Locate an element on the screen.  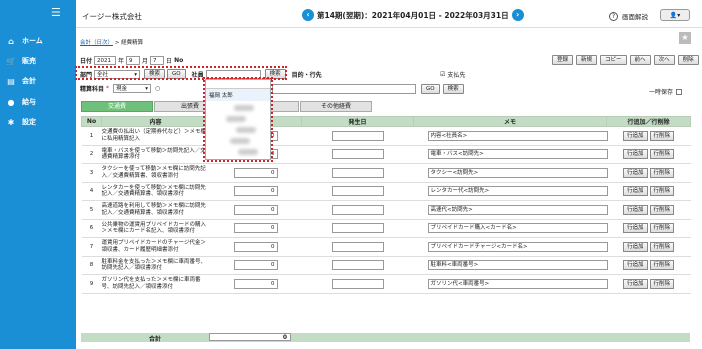
user-menu-button: 👤▾ is located at coordinates (675, 15).